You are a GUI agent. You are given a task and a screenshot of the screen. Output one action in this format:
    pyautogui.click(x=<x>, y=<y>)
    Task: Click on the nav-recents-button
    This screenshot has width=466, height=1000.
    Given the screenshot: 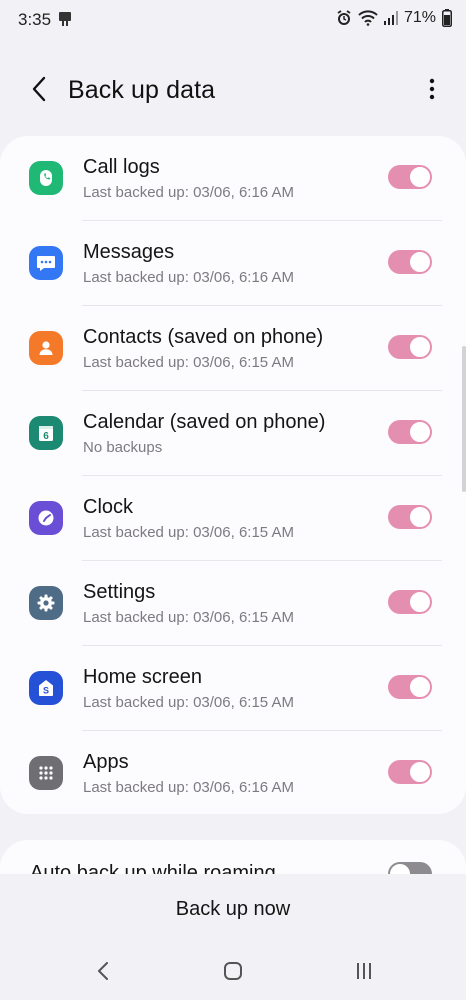 What is the action you would take?
    pyautogui.click(x=364, y=973)
    